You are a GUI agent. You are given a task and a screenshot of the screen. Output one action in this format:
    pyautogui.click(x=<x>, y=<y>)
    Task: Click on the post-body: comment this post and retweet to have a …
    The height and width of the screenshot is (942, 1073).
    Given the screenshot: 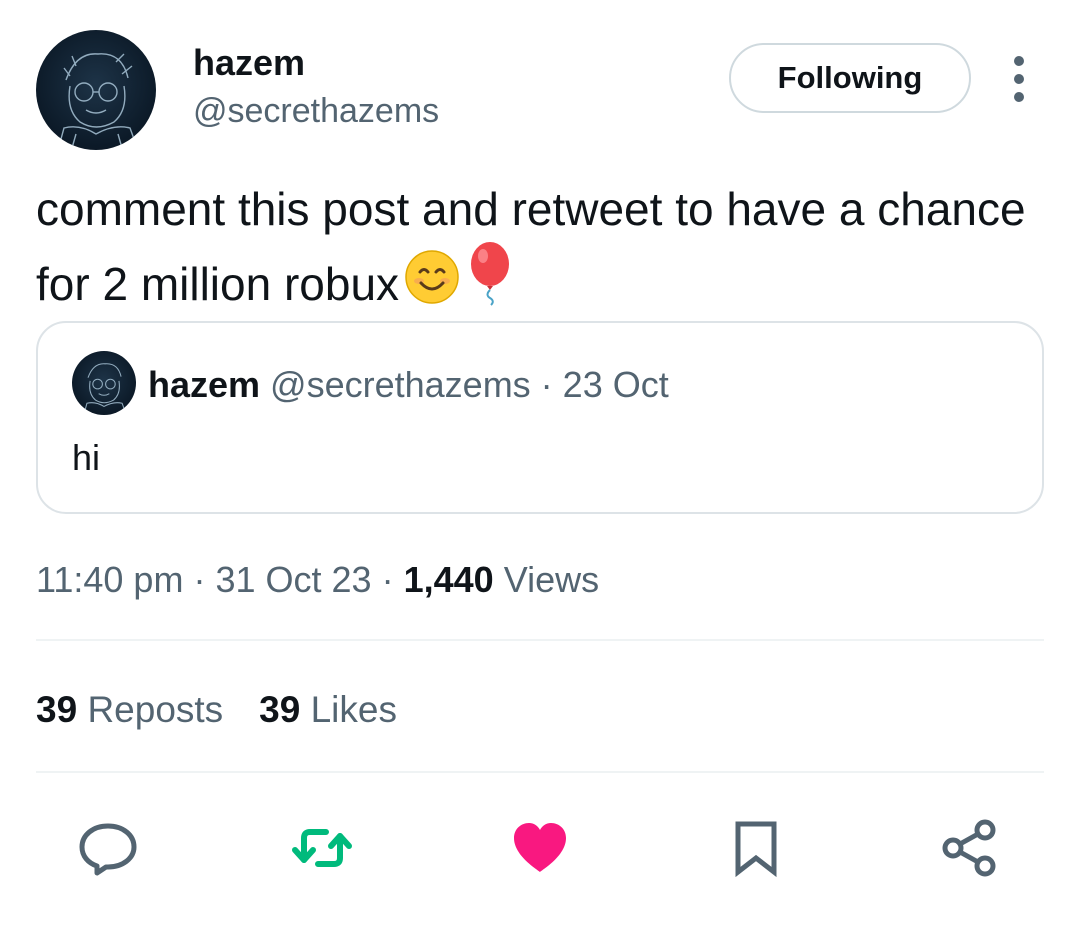 What is the action you would take?
    pyautogui.click(x=531, y=246)
    